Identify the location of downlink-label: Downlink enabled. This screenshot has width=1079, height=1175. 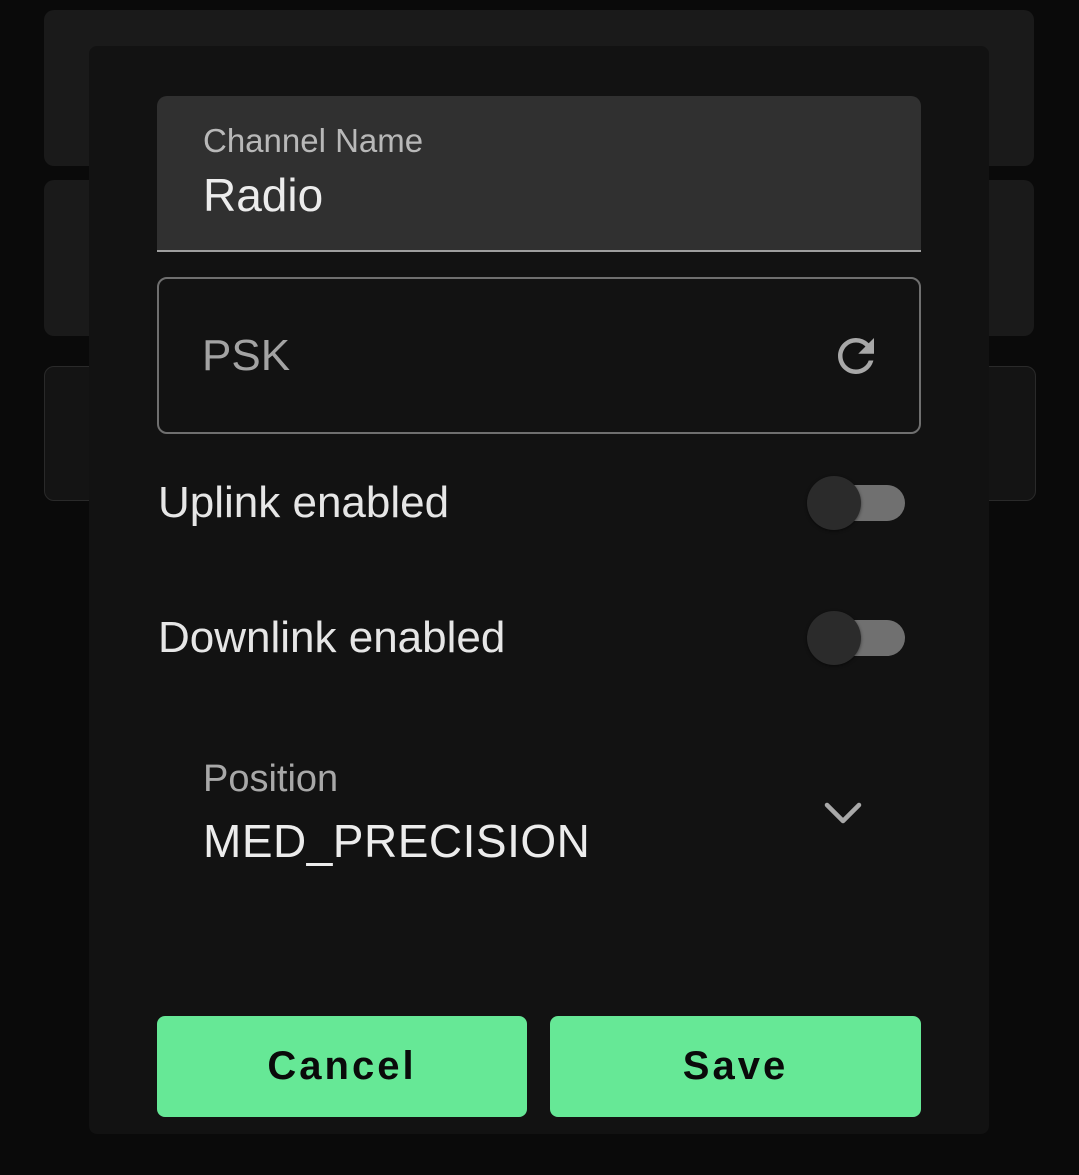
(332, 637).